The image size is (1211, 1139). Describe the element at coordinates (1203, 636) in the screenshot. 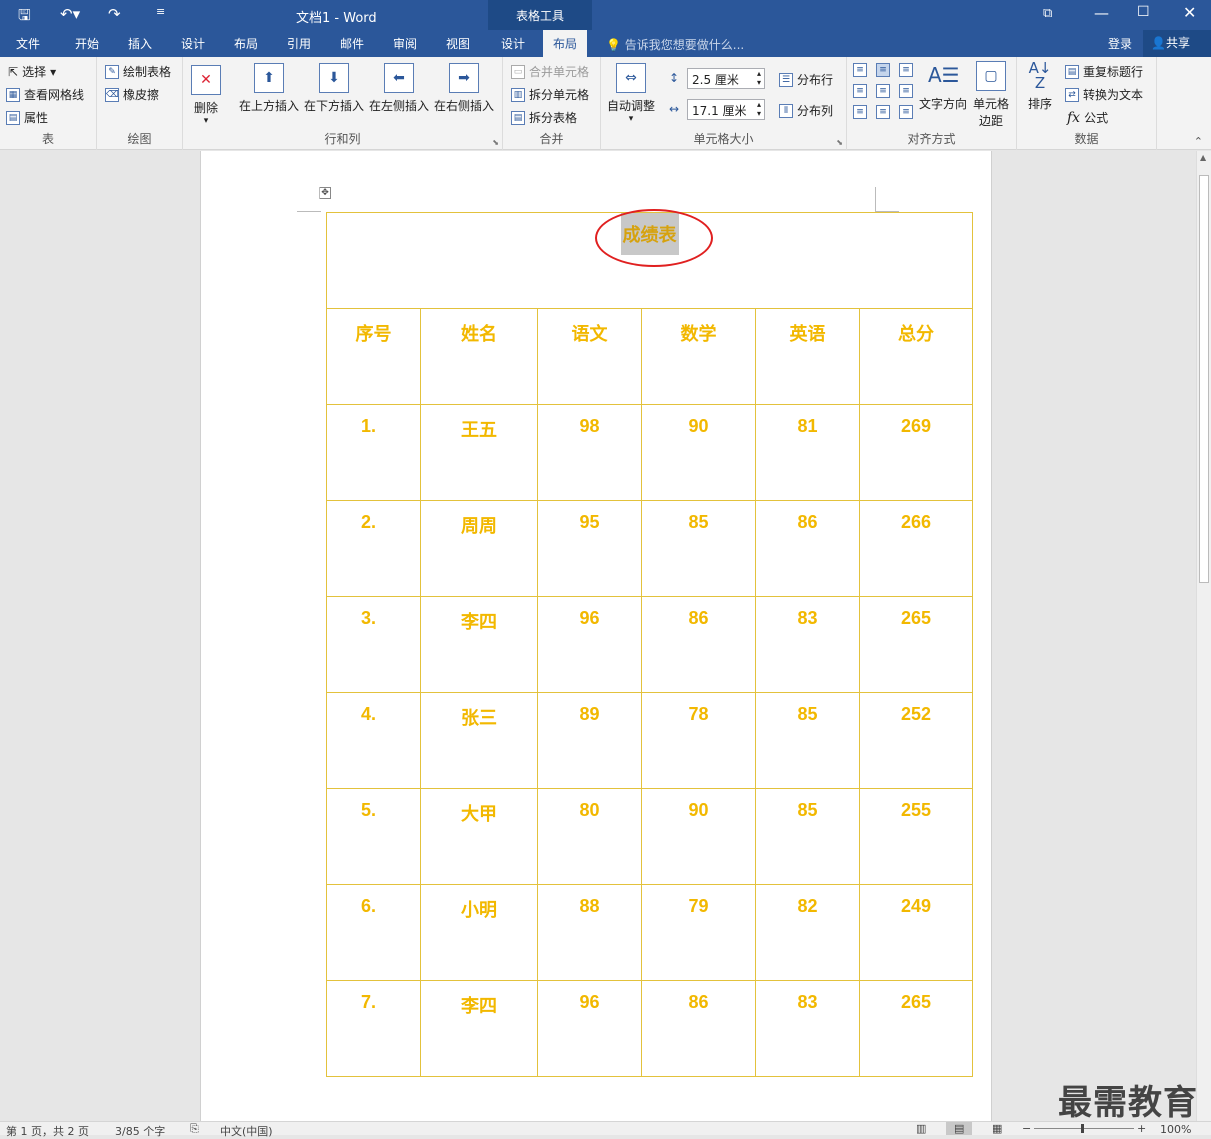

I see `vertical-scrollbar: ▲` at that location.